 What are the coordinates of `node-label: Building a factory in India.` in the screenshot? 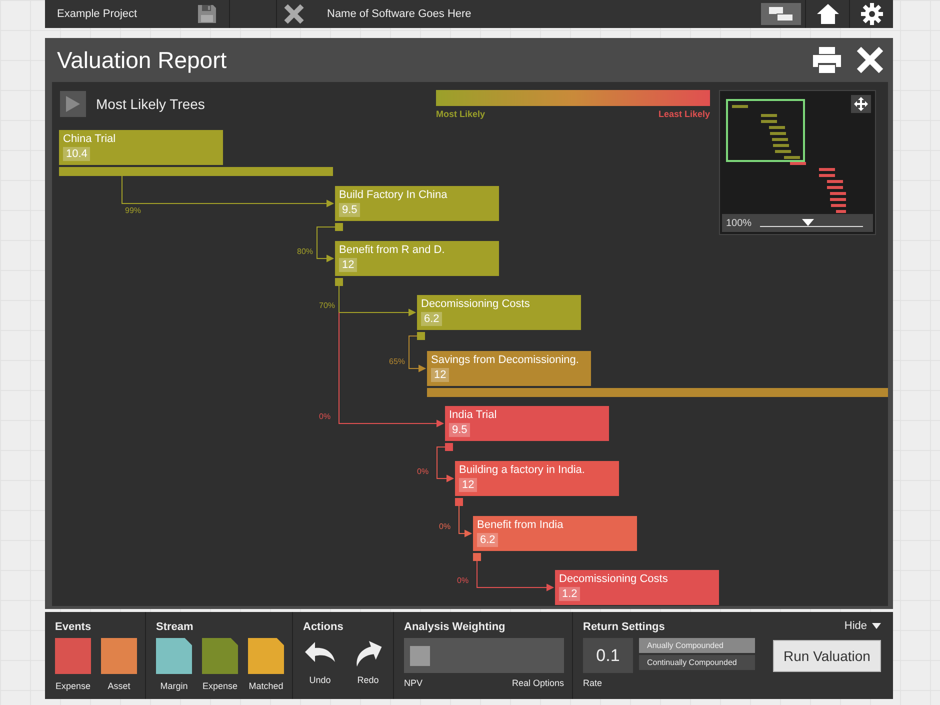 It's located at (522, 470).